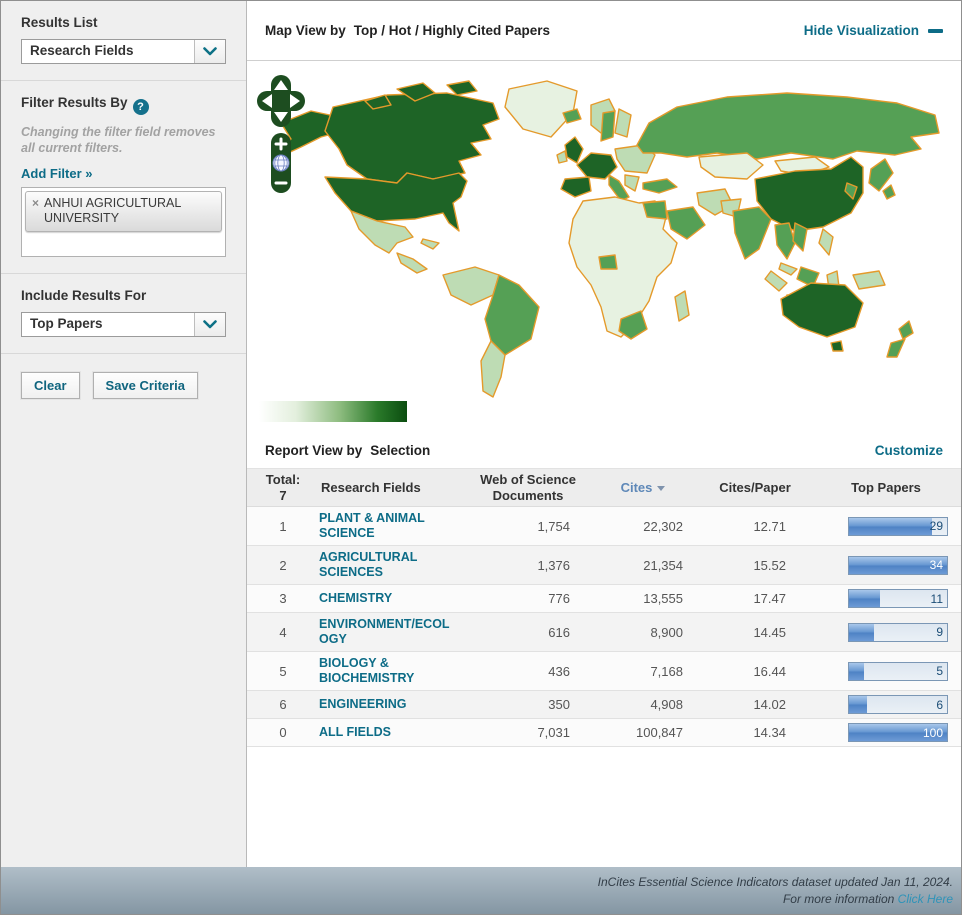 Image resolution: width=962 pixels, height=915 pixels. I want to click on row-cites-per-paper: 17.47, so click(769, 599).